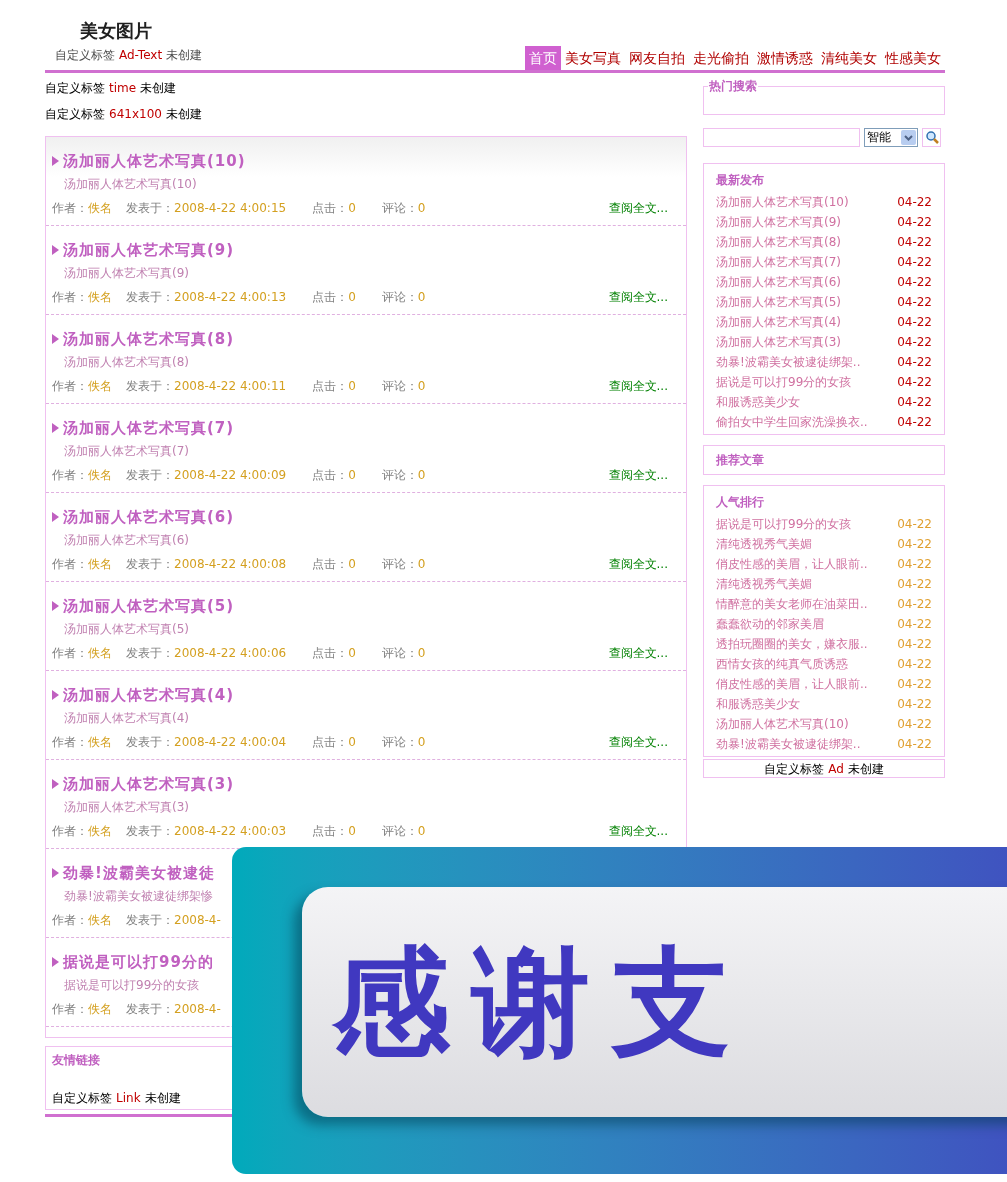 The height and width of the screenshot is (1182, 1007). Describe the element at coordinates (721, 58) in the screenshot. I see `nav-tab: 走光偷拍` at that location.